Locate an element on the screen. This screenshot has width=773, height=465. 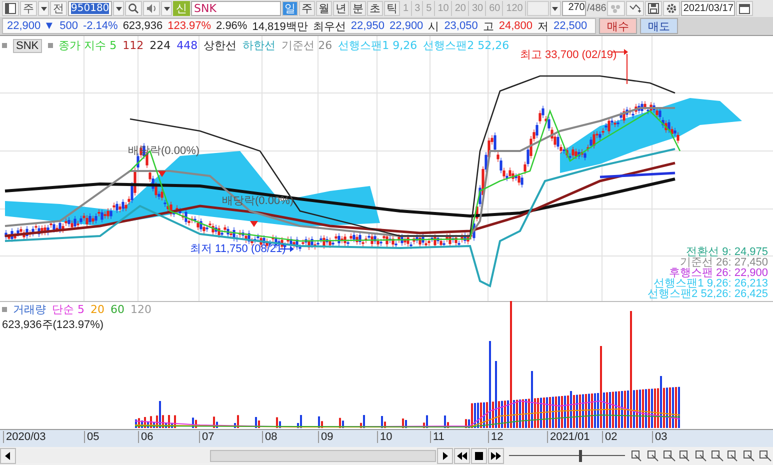
stop-button is located at coordinates (479, 456).